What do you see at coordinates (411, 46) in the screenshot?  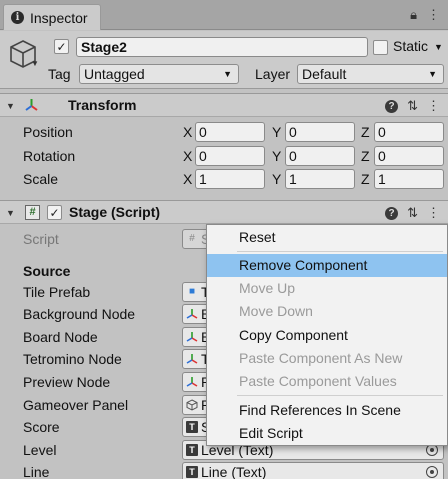 I see `static-label: Static` at bounding box center [411, 46].